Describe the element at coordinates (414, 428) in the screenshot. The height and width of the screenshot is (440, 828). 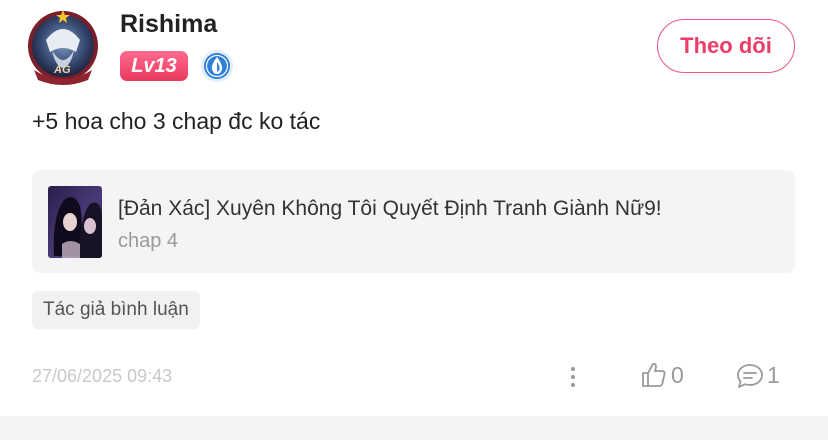
I see `section-divider` at that location.